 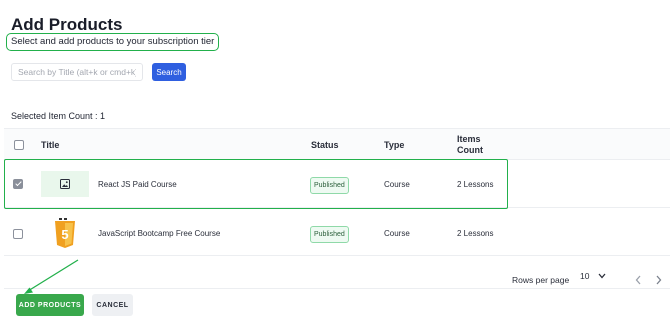 What do you see at coordinates (256, 184) in the screenshot?
I see `selected-row-highlight` at bounding box center [256, 184].